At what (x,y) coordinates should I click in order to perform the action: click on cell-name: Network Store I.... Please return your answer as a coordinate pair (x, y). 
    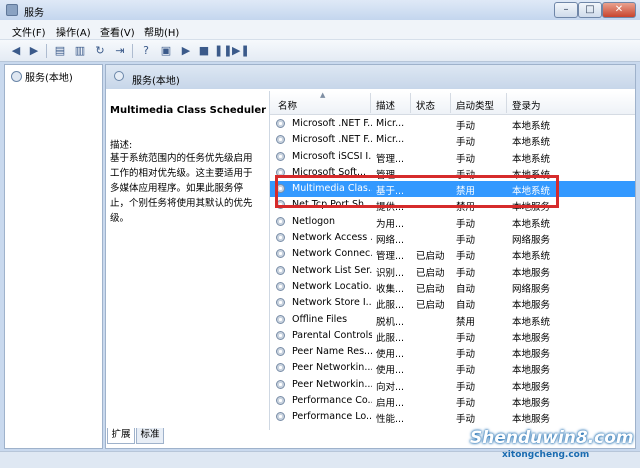
    Looking at the image, I should click on (332, 303).